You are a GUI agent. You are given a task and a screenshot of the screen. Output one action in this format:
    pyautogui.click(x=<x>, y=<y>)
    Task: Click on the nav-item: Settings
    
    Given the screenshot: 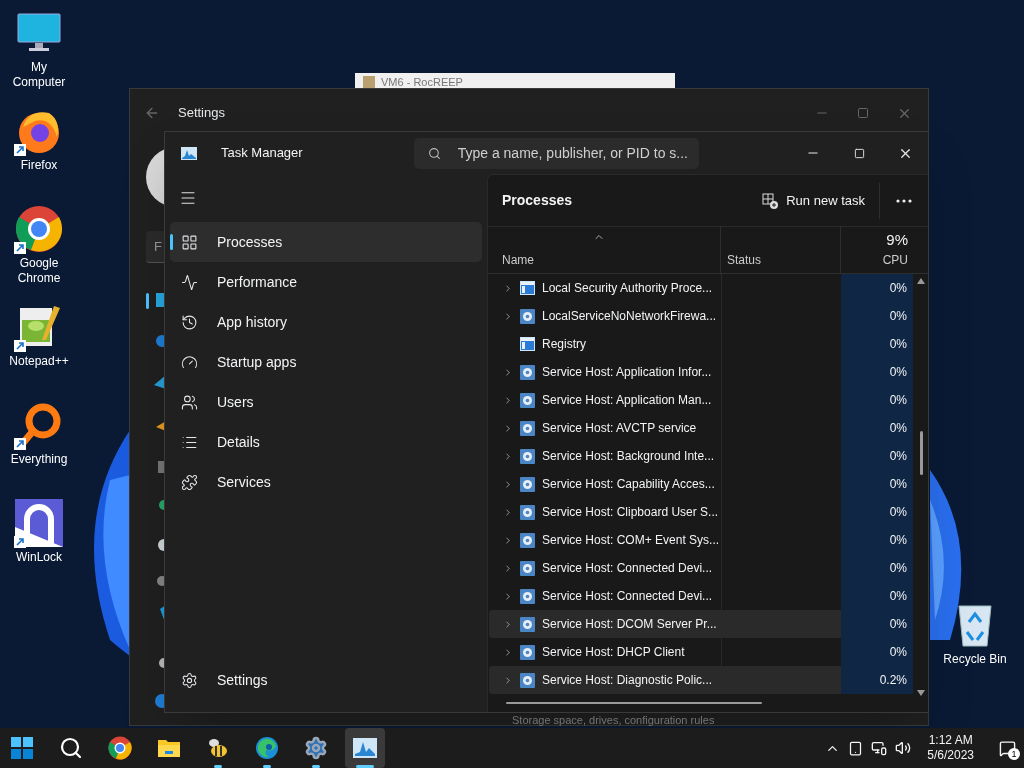 What is the action you would take?
    pyautogui.click(x=326, y=680)
    